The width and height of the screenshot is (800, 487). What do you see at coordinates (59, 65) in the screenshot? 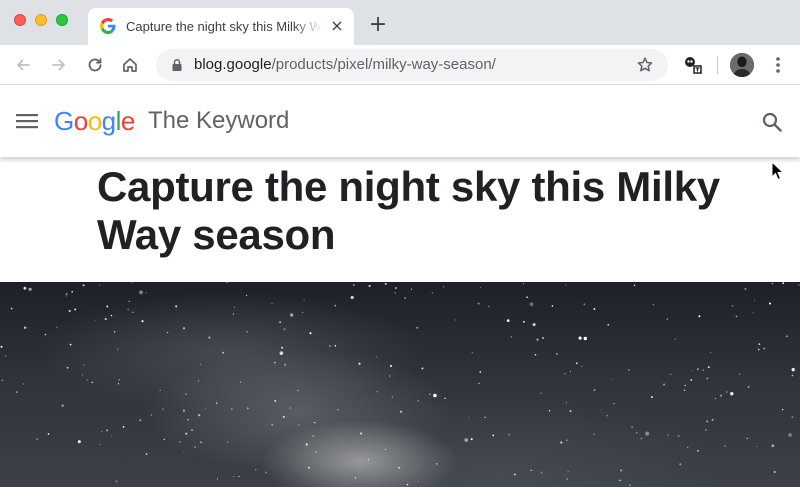
I see `forward-arrow-icon` at bounding box center [59, 65].